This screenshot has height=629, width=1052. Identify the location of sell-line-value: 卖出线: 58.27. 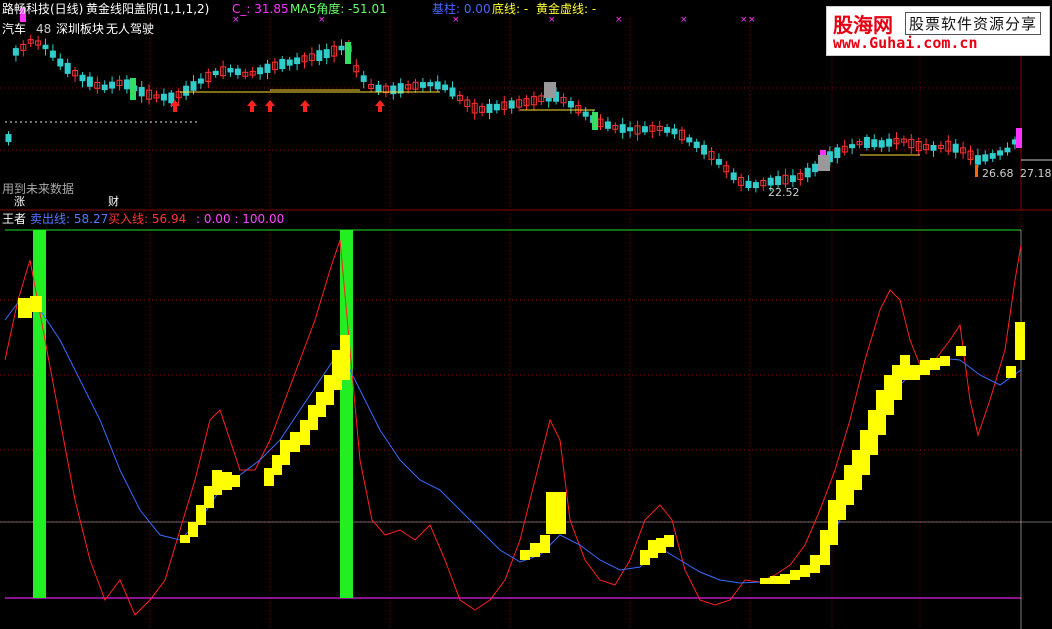
(69, 219).